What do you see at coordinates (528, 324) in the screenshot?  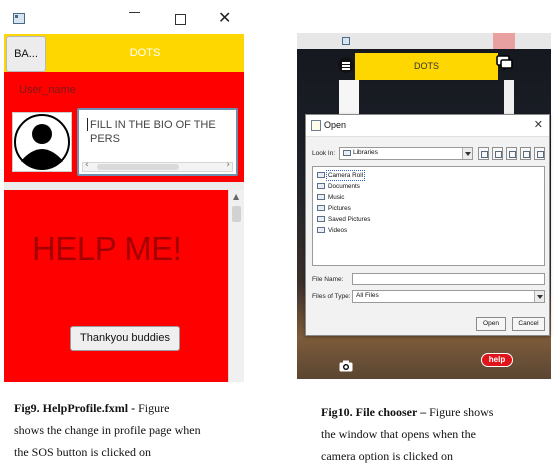 I see `cancel-button: Cancel` at bounding box center [528, 324].